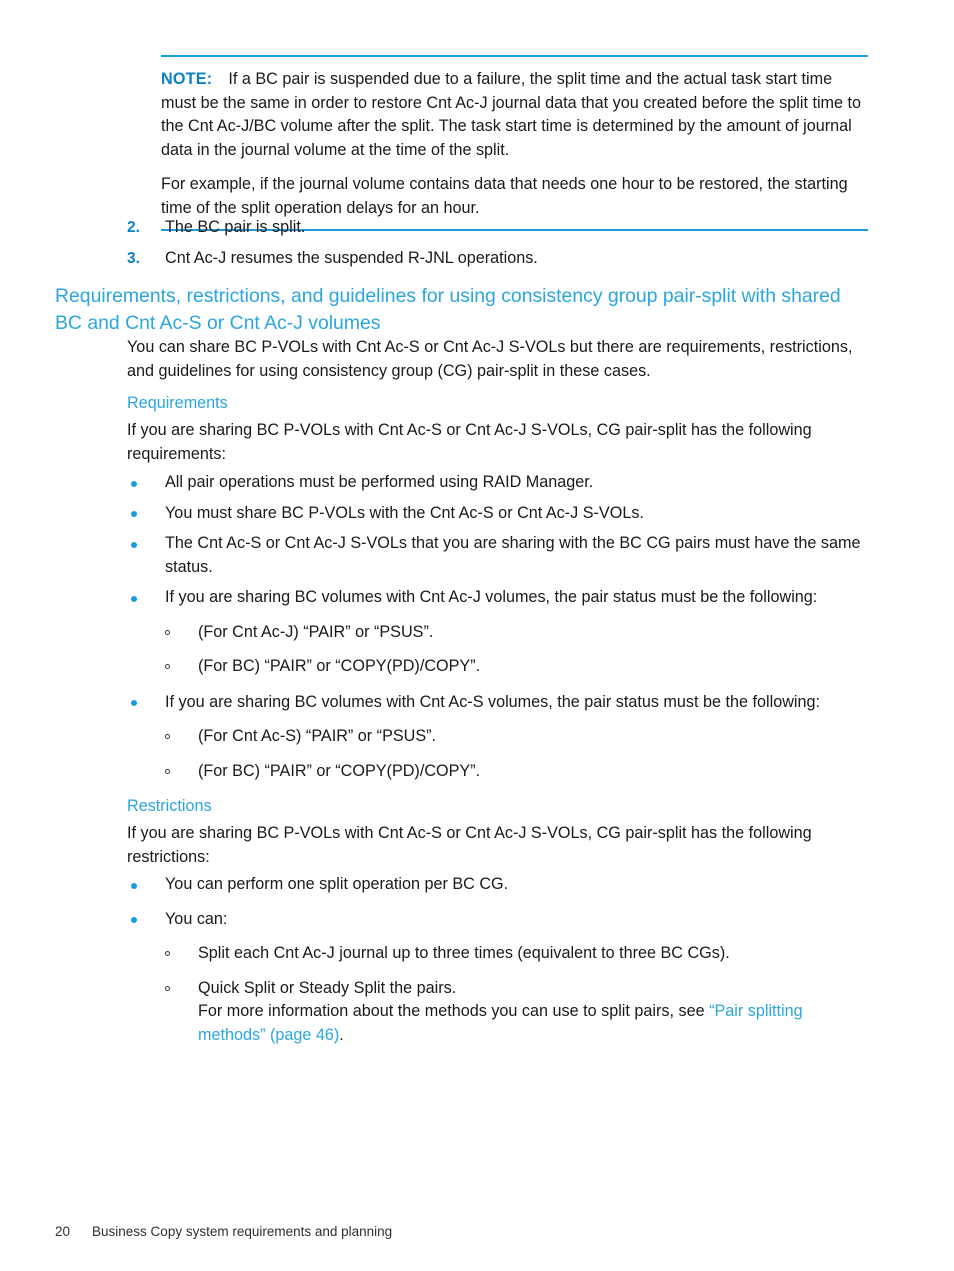 The image size is (954, 1271). Describe the element at coordinates (177, 403) in the screenshot. I see `requirements-heading: Requirements` at that location.